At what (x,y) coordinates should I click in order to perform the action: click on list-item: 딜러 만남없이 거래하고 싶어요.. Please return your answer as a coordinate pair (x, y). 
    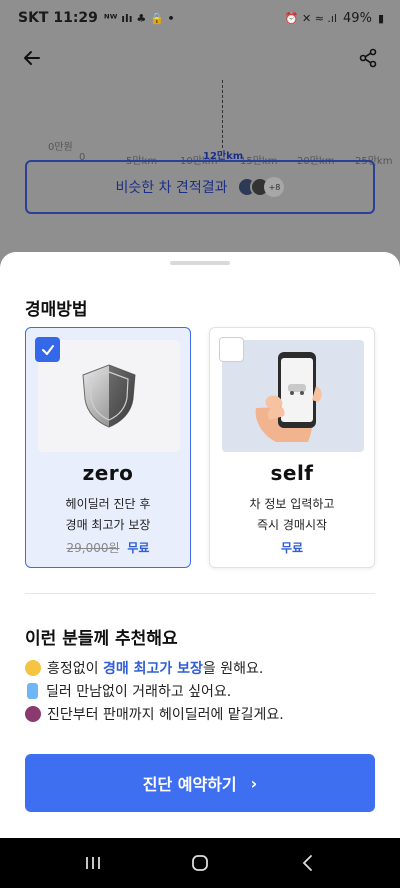
    Looking at the image, I should click on (200, 690).